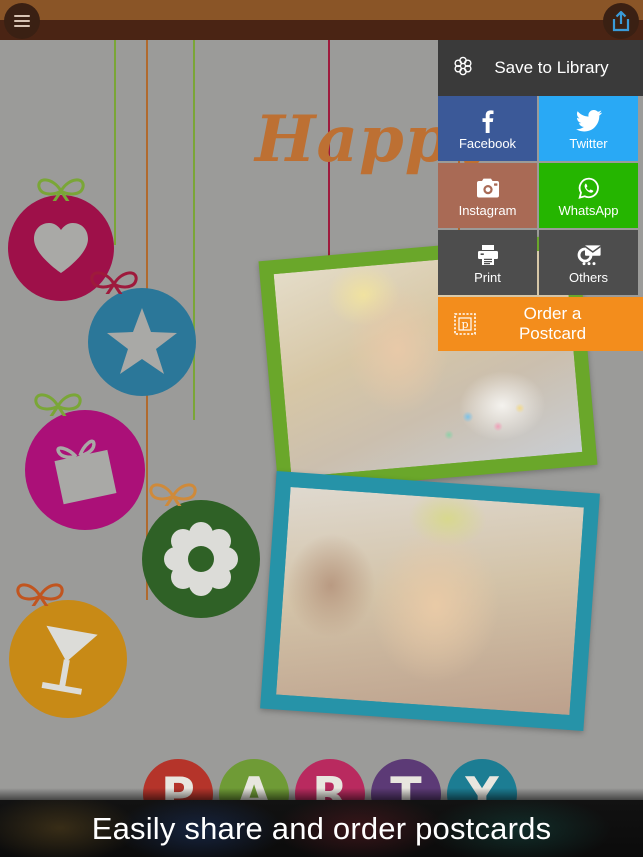  I want to click on gift-icon, so click(85, 470).